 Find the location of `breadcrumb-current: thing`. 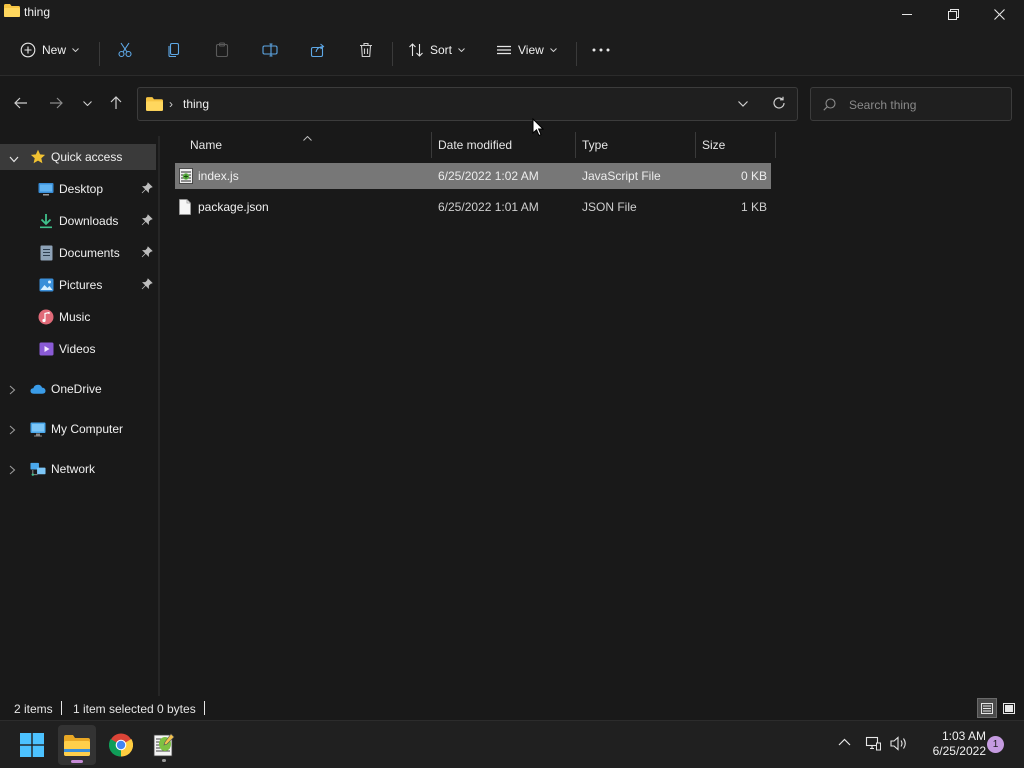

breadcrumb-current: thing is located at coordinates (196, 104).